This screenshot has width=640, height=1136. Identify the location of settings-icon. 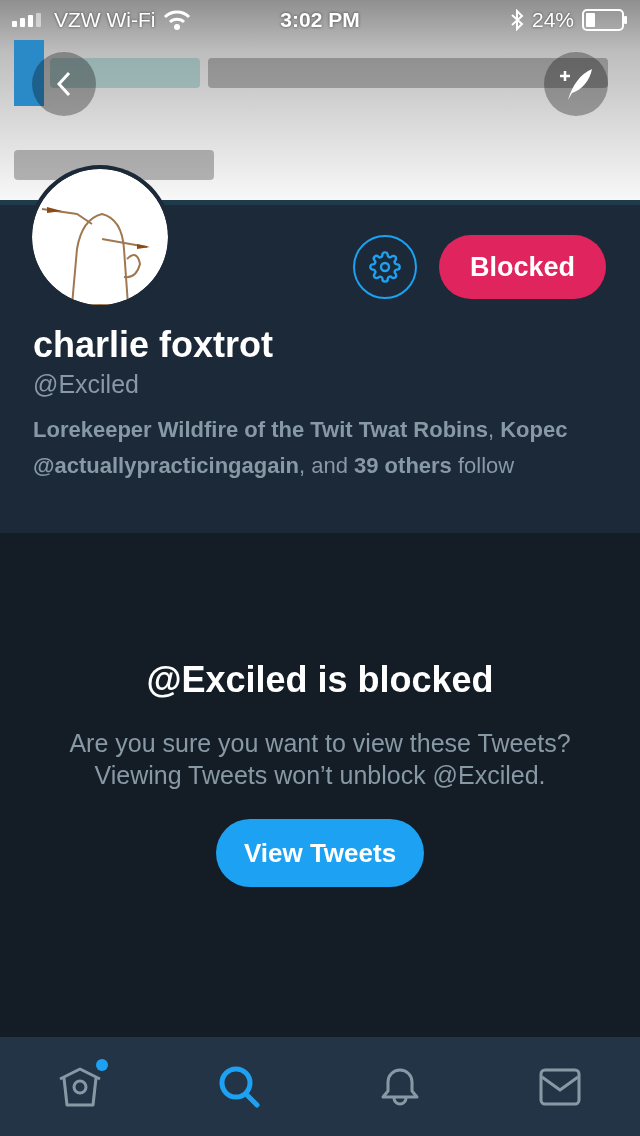
(384, 267).